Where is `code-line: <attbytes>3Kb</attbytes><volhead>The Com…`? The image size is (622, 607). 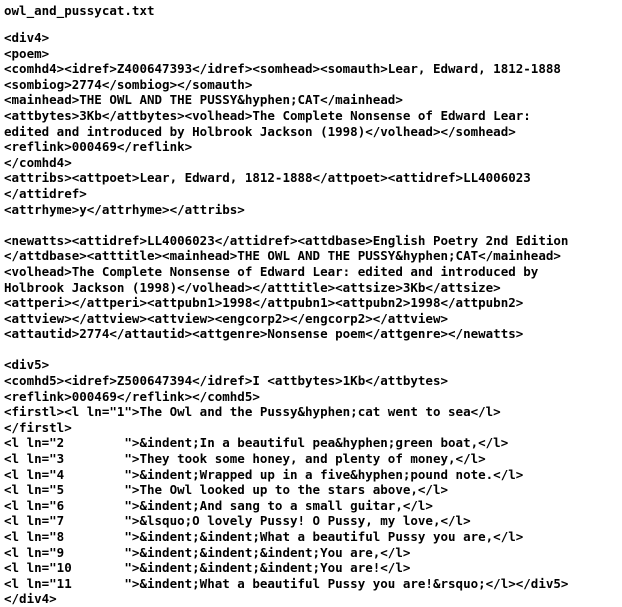
code-line: <attbytes>3Kb</attbytes><volhead>The Com… is located at coordinates (267, 115).